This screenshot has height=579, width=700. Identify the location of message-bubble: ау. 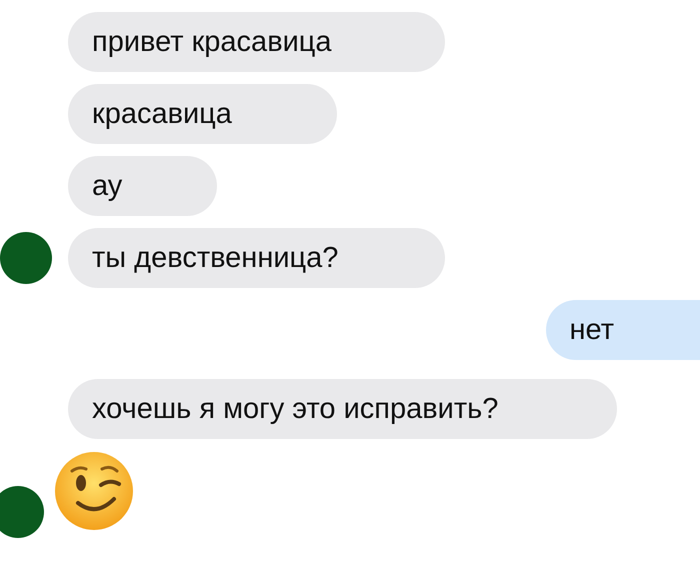
(142, 186).